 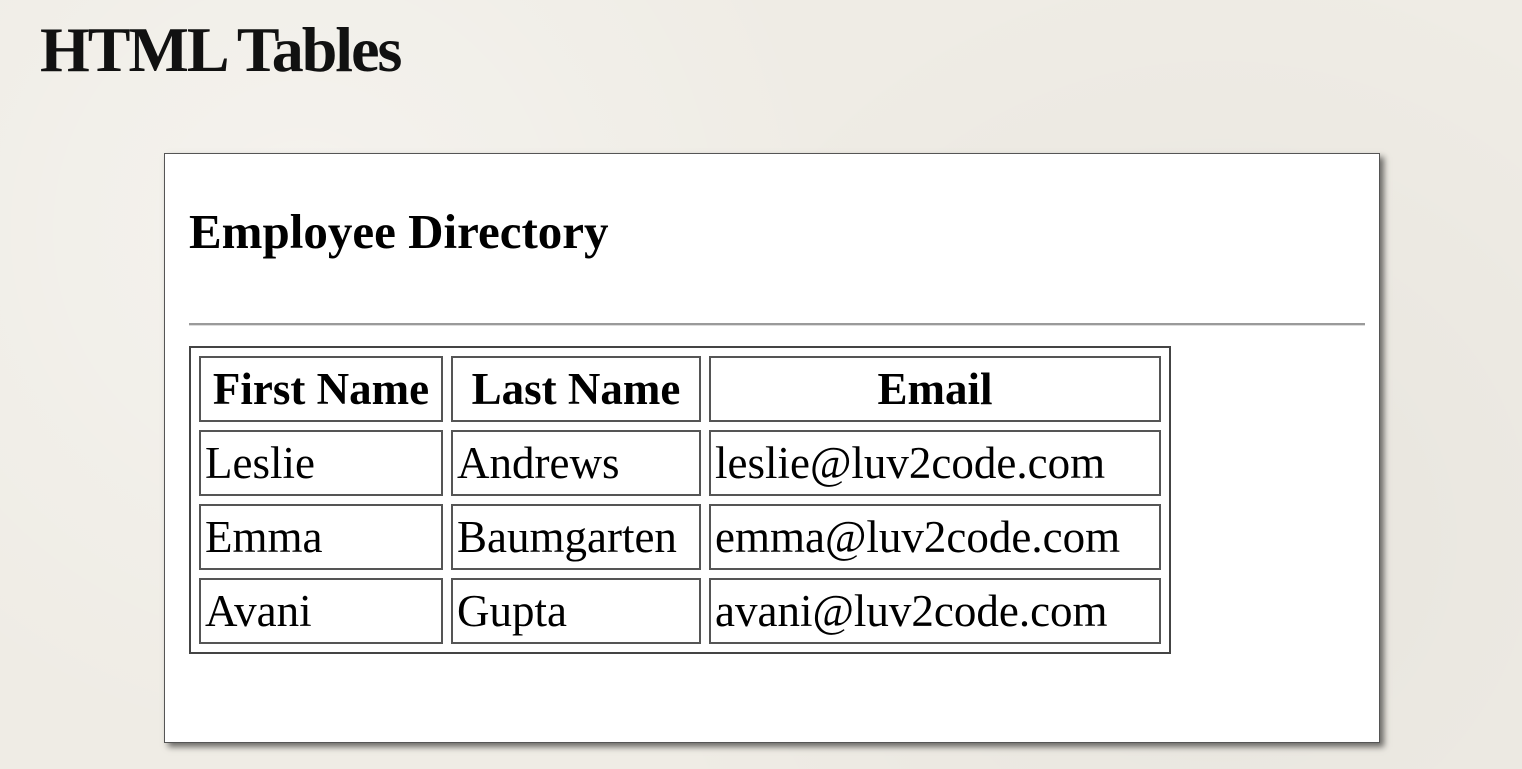 I want to click on cell-last-name: Baumgarten, so click(x=576, y=537).